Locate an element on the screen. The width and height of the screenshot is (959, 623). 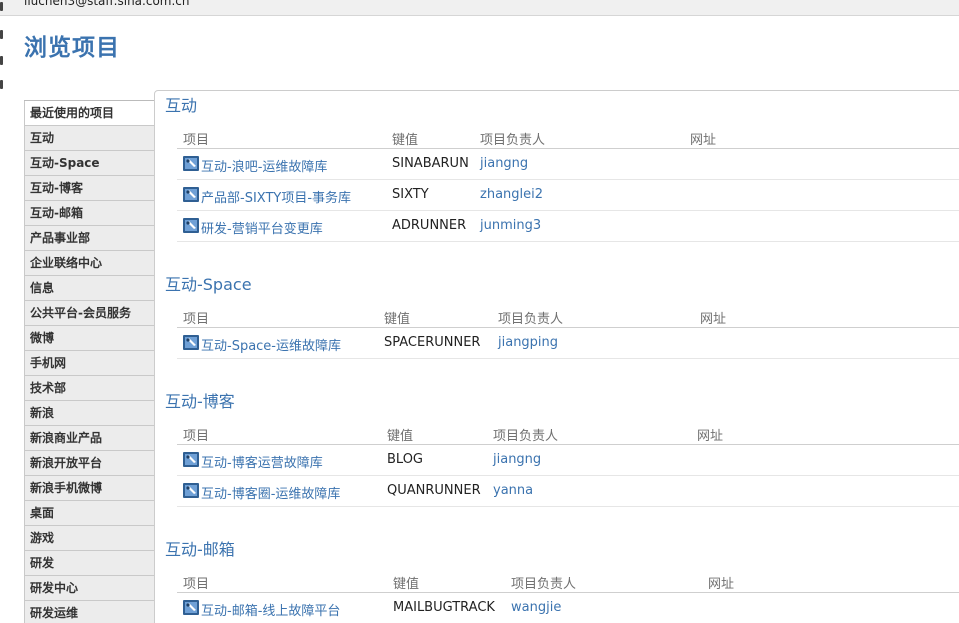
sidebar-item: 最近使用的项目 is located at coordinates (89, 113).